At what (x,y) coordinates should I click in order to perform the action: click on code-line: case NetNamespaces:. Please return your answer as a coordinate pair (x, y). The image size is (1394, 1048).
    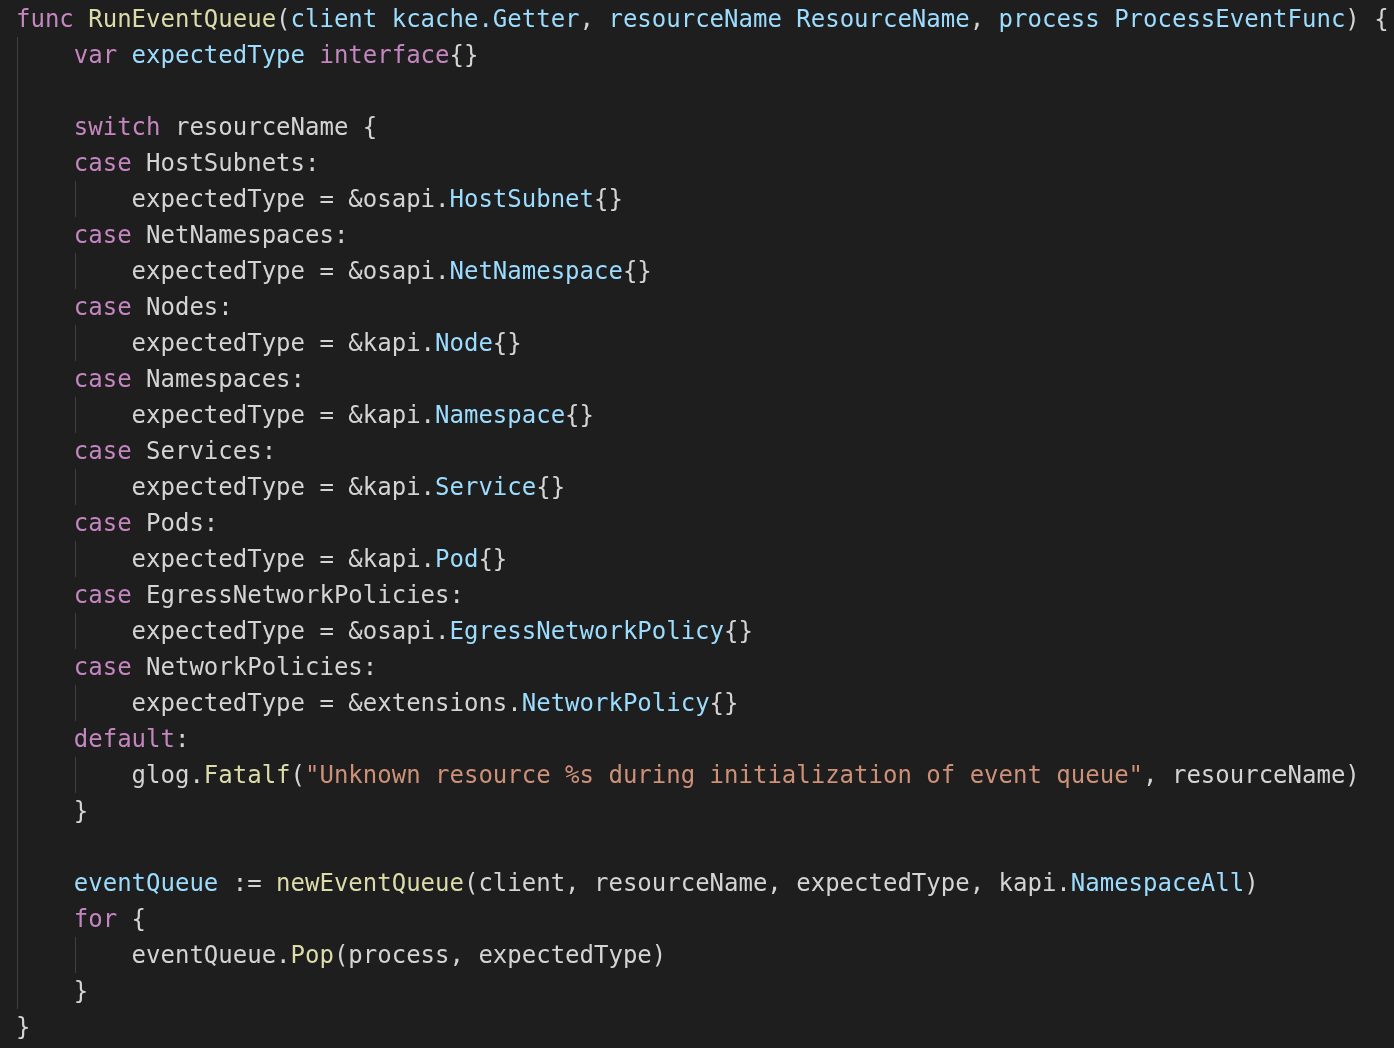
    Looking at the image, I should click on (211, 235).